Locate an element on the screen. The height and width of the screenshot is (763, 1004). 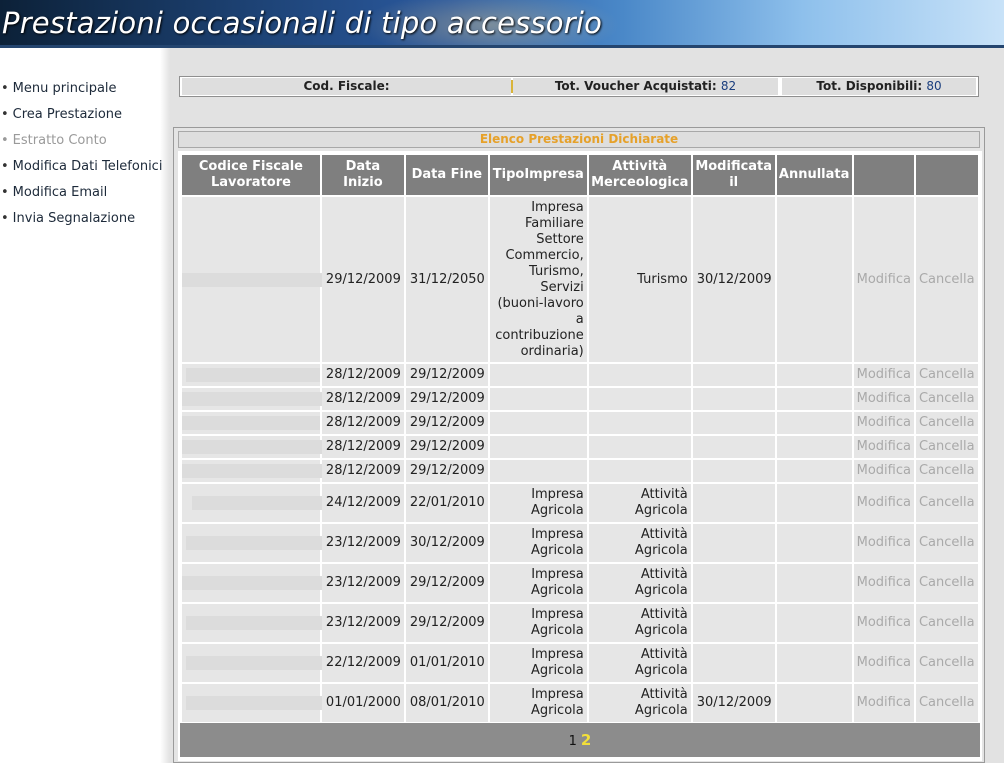
nav-link-crea-prestazione: Crea Prestazione is located at coordinates (67, 114).